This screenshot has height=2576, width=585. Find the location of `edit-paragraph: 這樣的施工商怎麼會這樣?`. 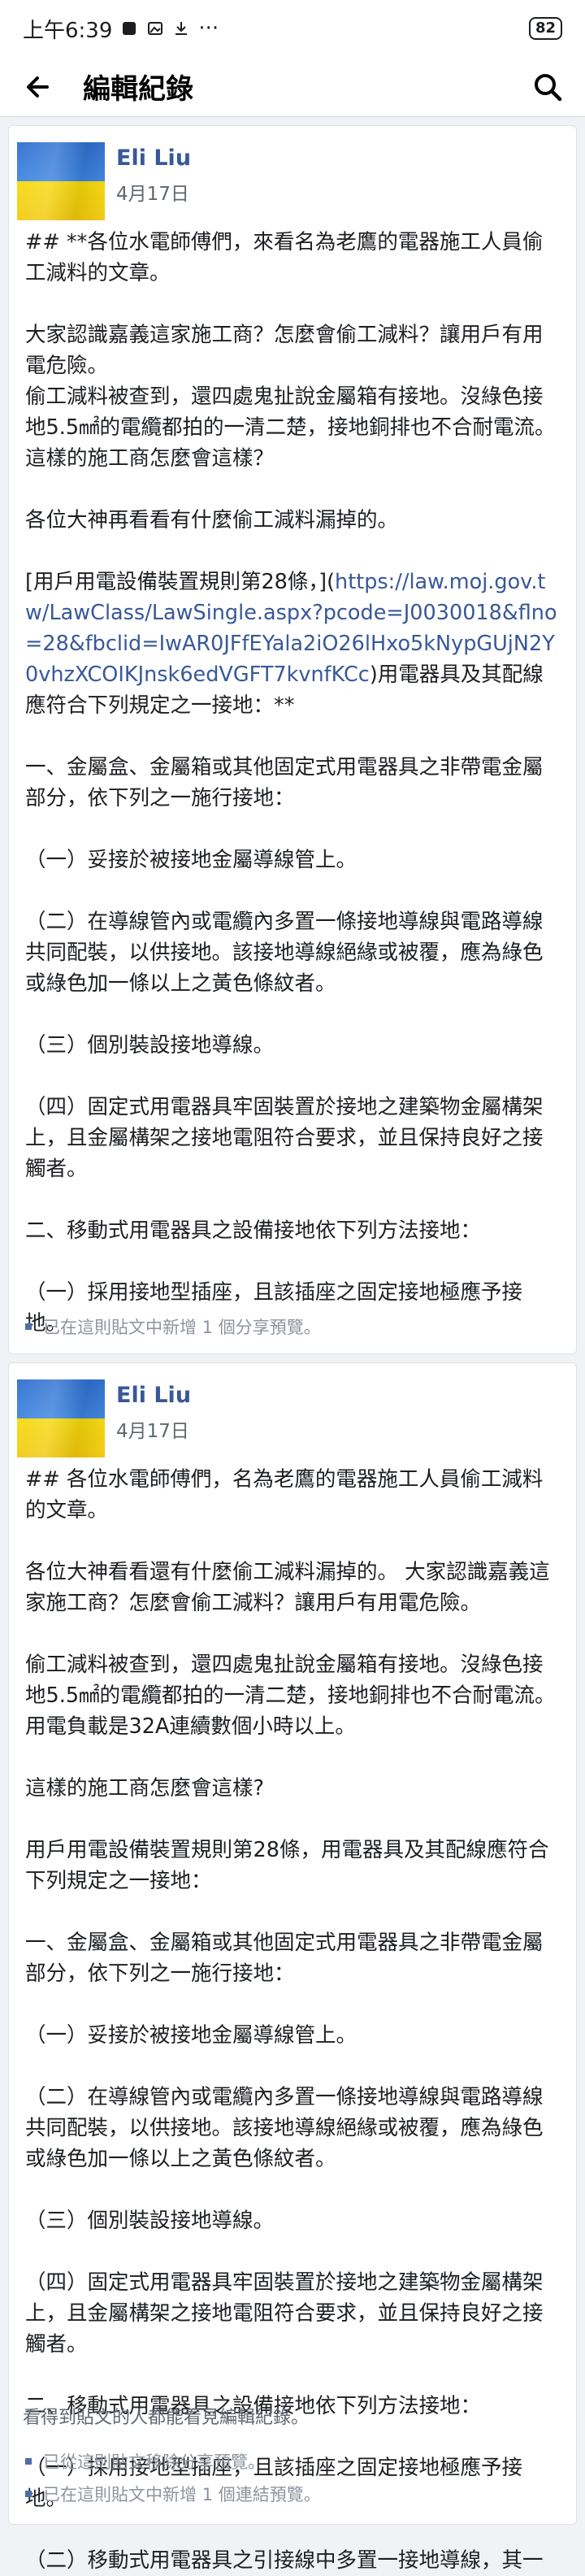

edit-paragraph: 這樣的施工商怎麼會這樣? is located at coordinates (145, 1788).